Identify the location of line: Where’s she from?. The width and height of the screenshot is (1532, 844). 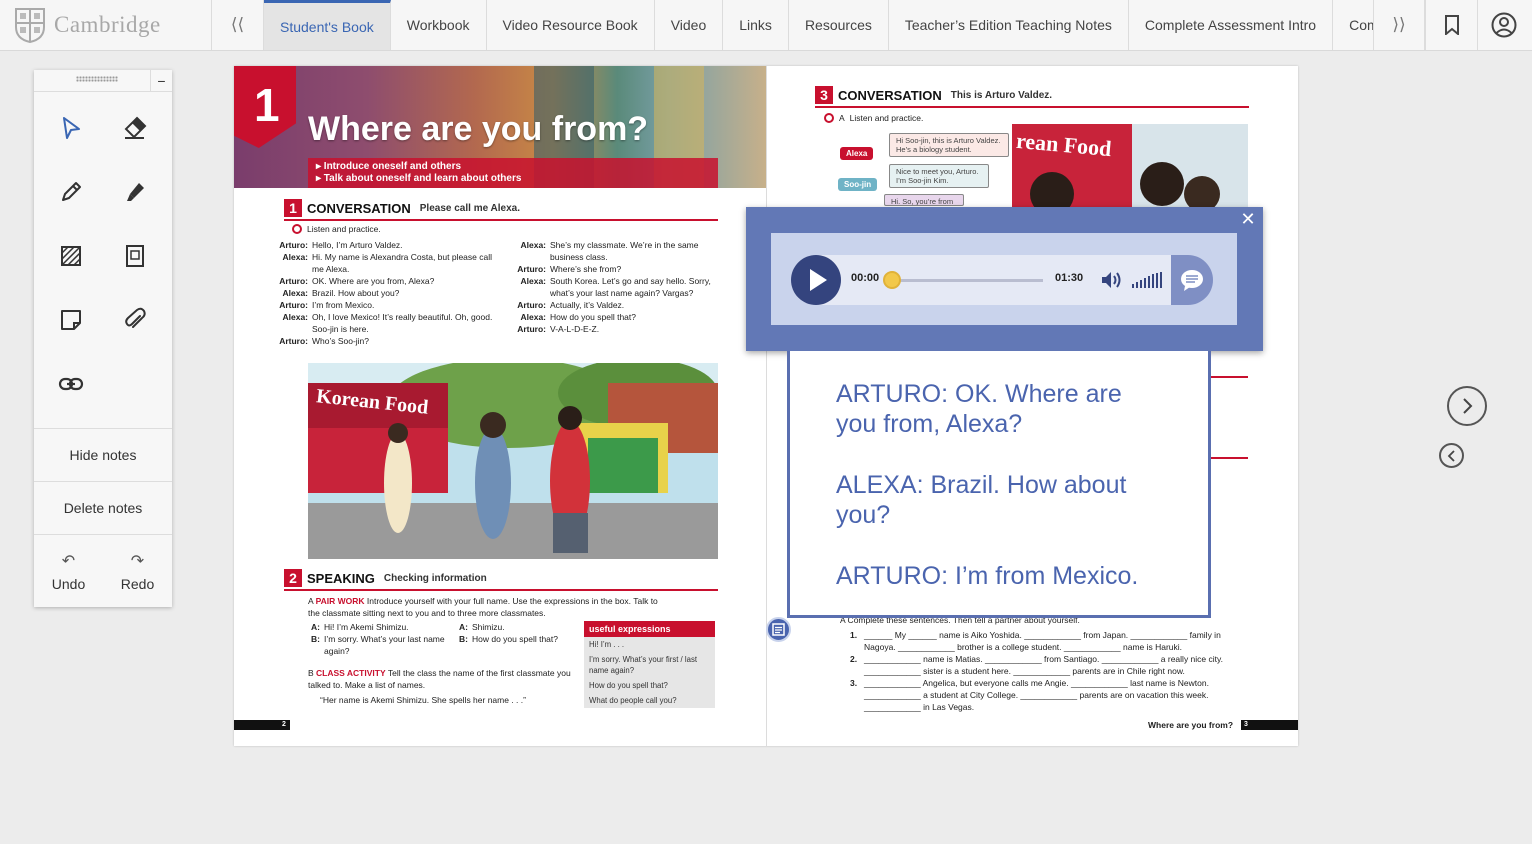
(586, 269).